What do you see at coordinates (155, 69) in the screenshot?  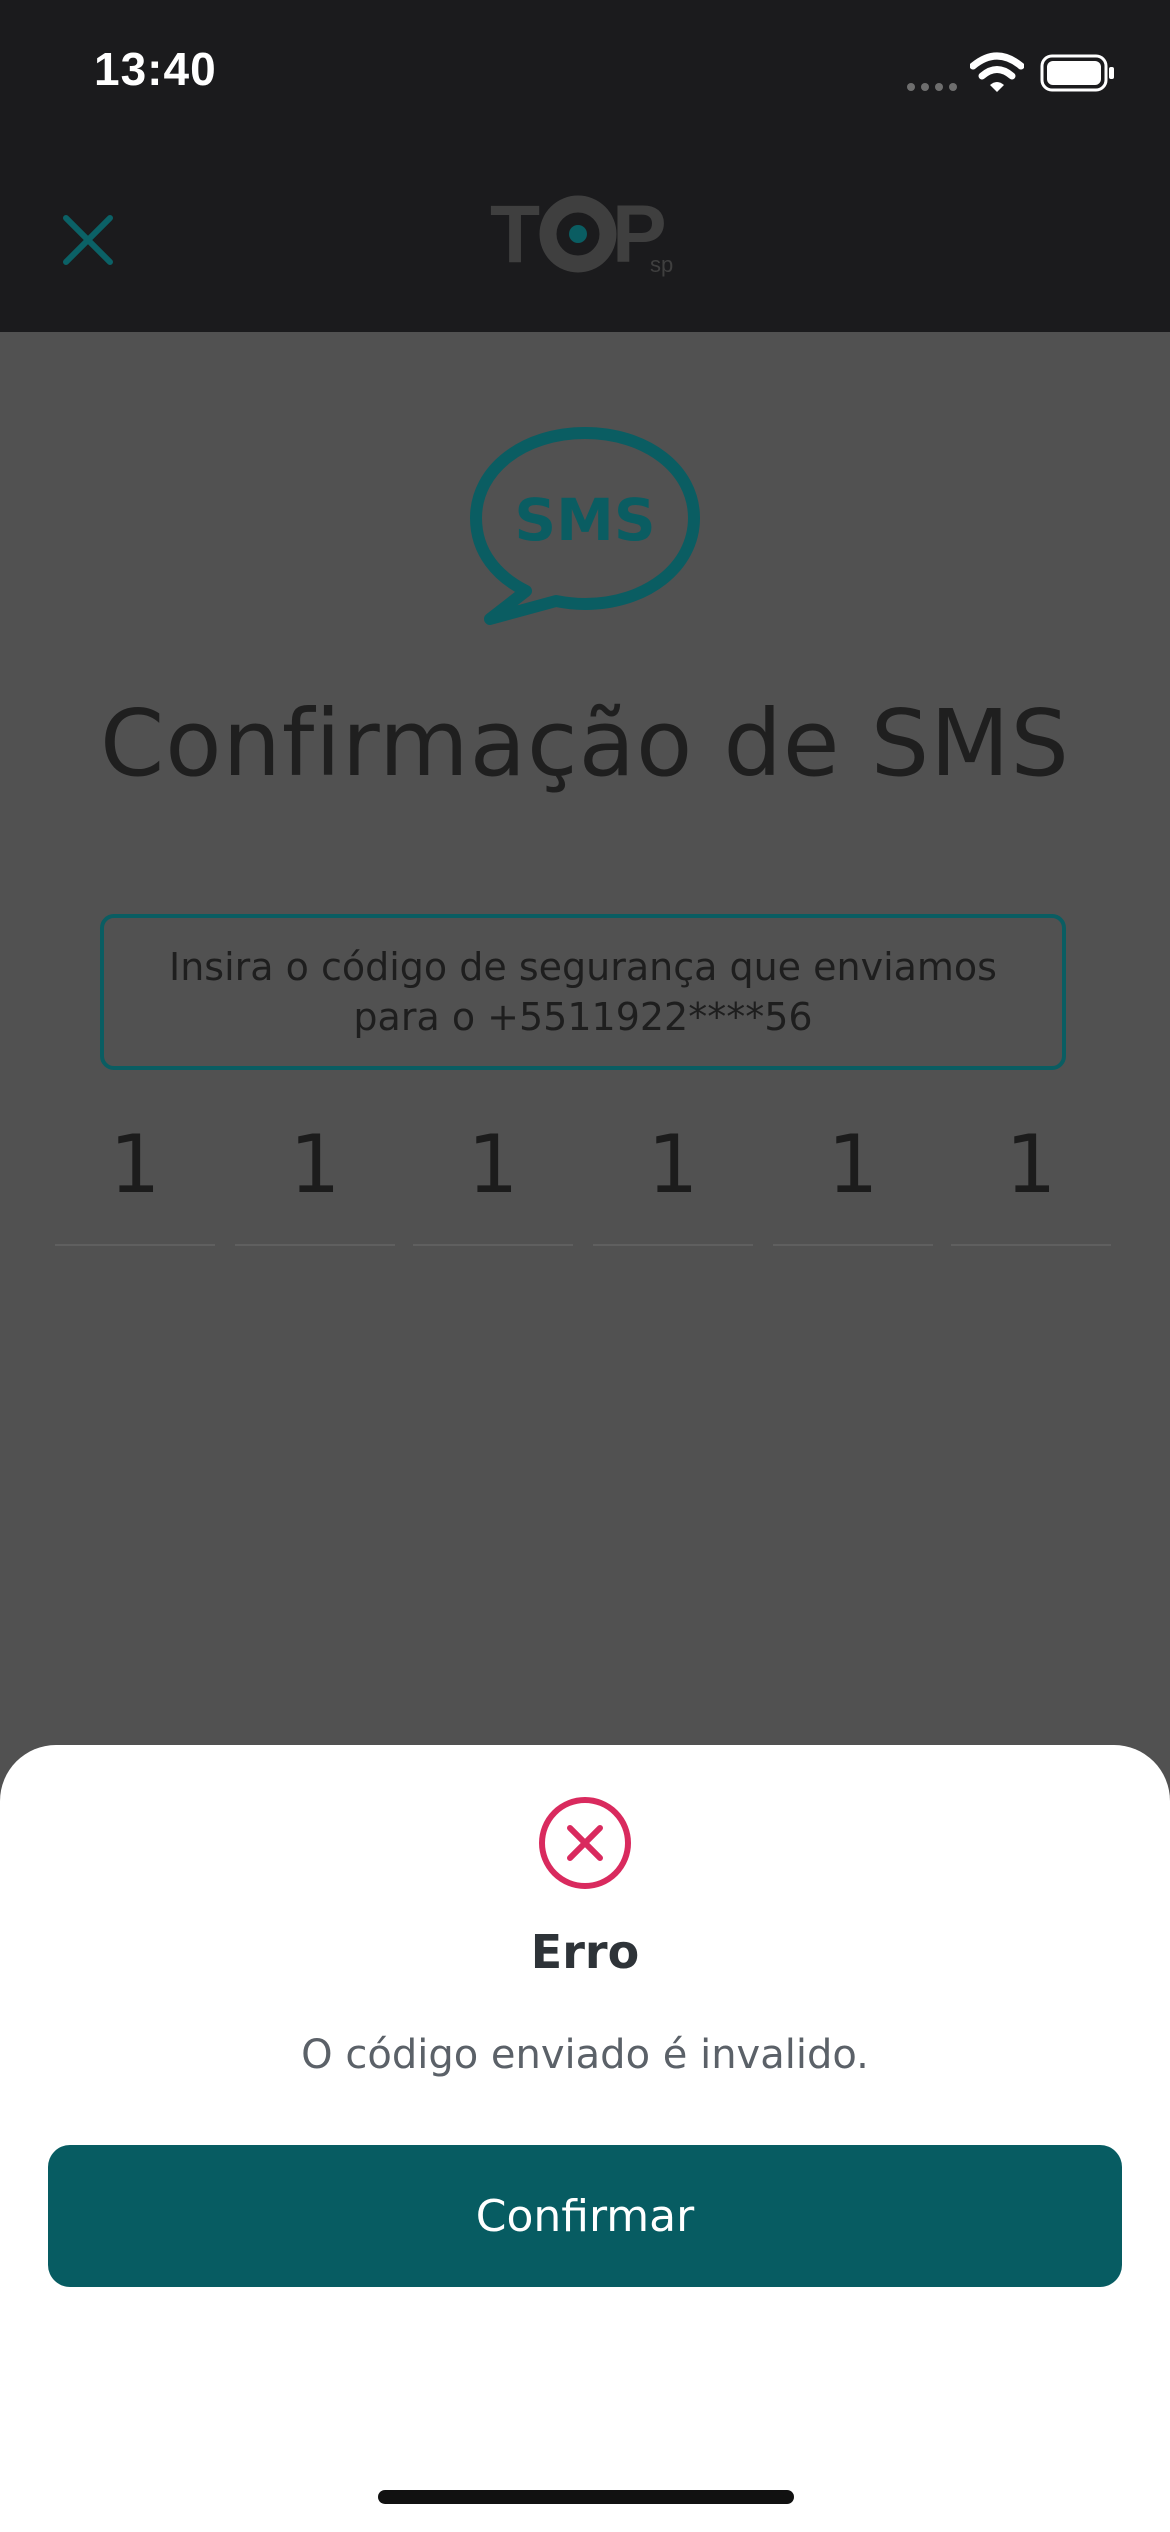 I see `status-time: 13:40` at bounding box center [155, 69].